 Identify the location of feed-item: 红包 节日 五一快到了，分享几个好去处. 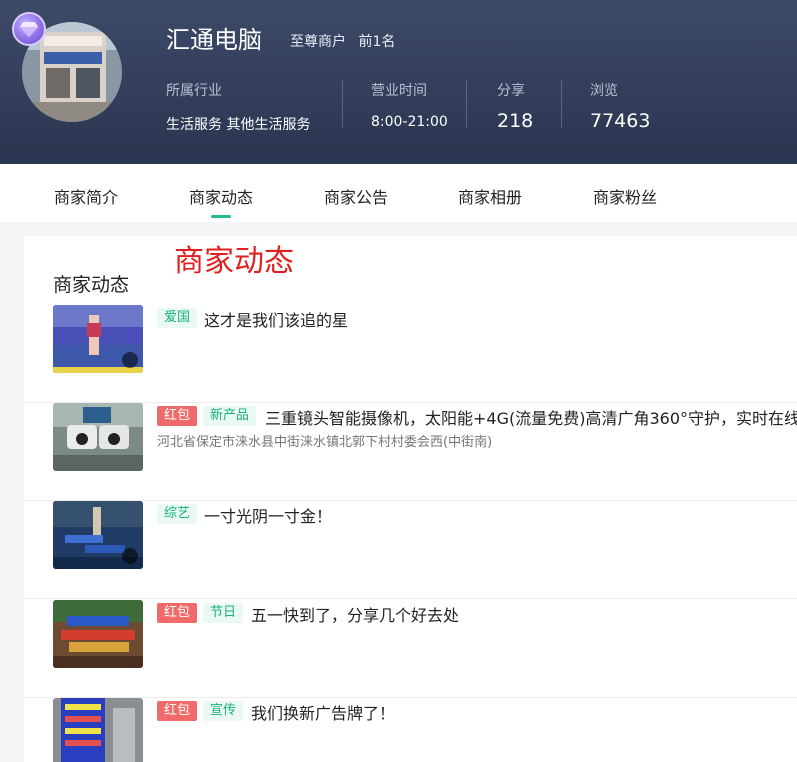
(410, 649).